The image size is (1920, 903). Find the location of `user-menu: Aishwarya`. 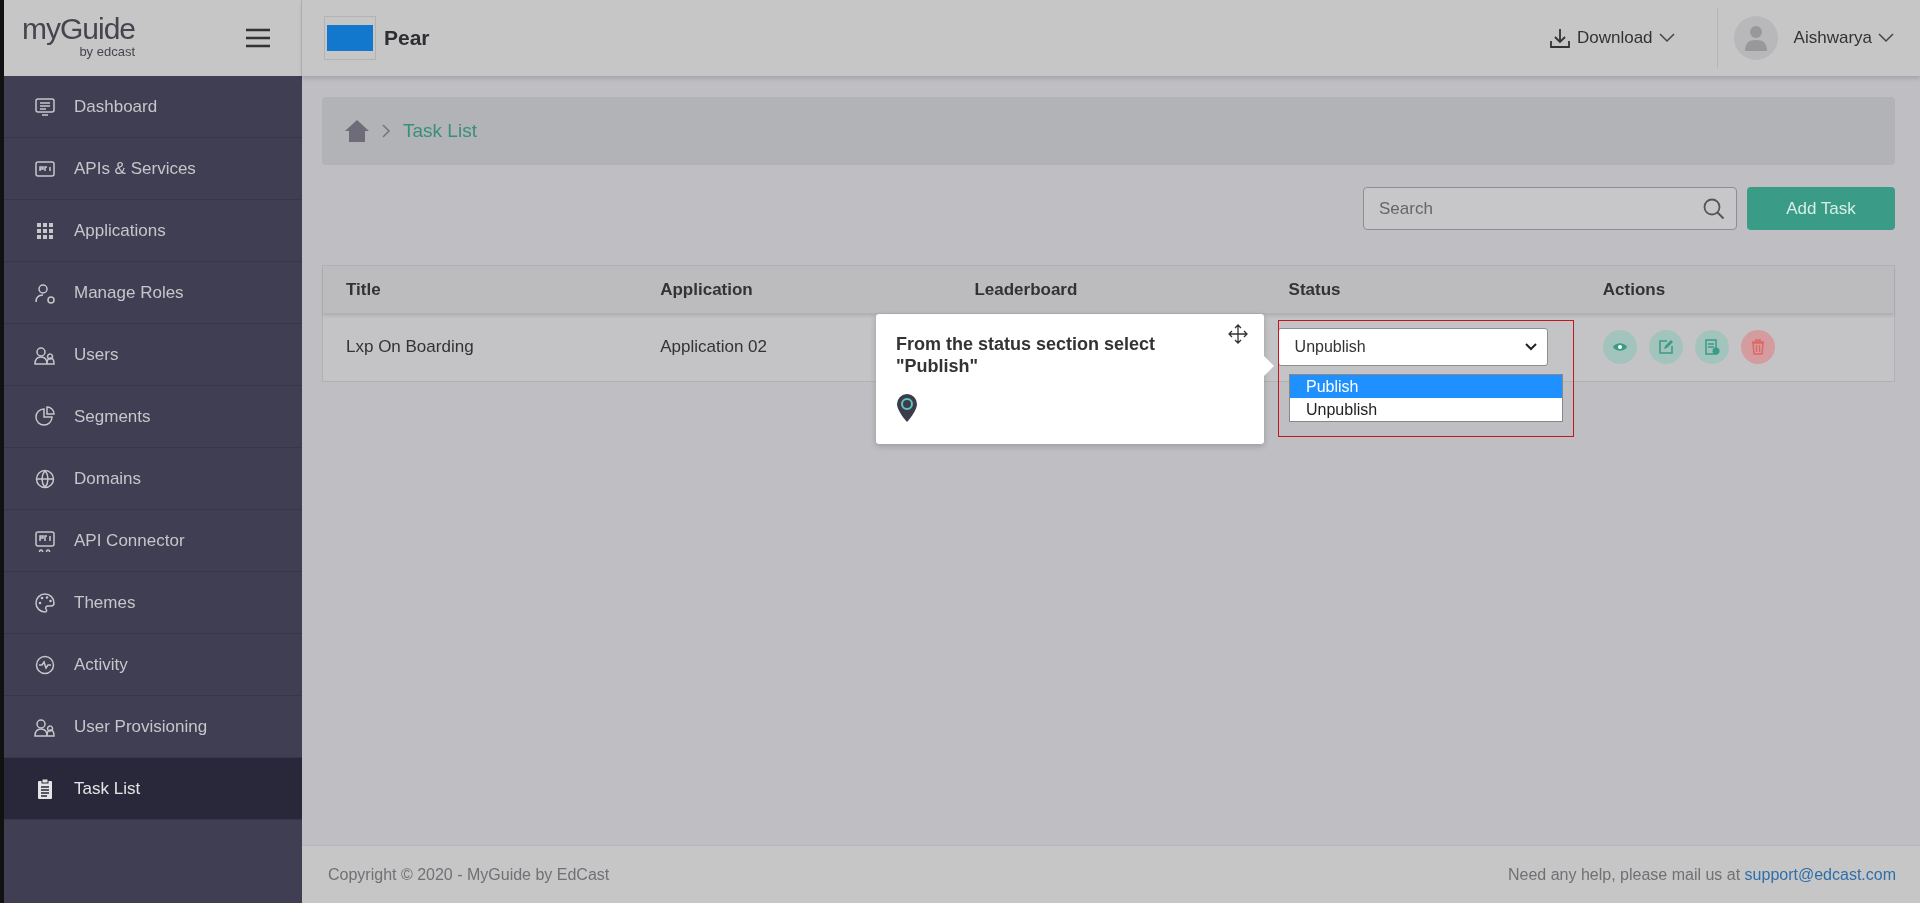

user-menu: Aishwarya is located at coordinates (1843, 38).